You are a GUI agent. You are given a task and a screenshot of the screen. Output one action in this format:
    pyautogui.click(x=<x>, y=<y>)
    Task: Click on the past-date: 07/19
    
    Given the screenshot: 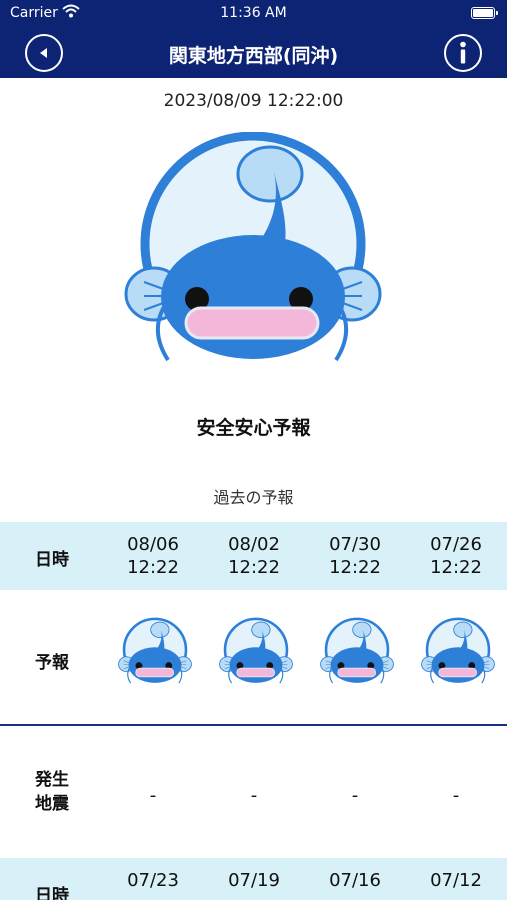 What is the action you would take?
    pyautogui.click(x=254, y=880)
    